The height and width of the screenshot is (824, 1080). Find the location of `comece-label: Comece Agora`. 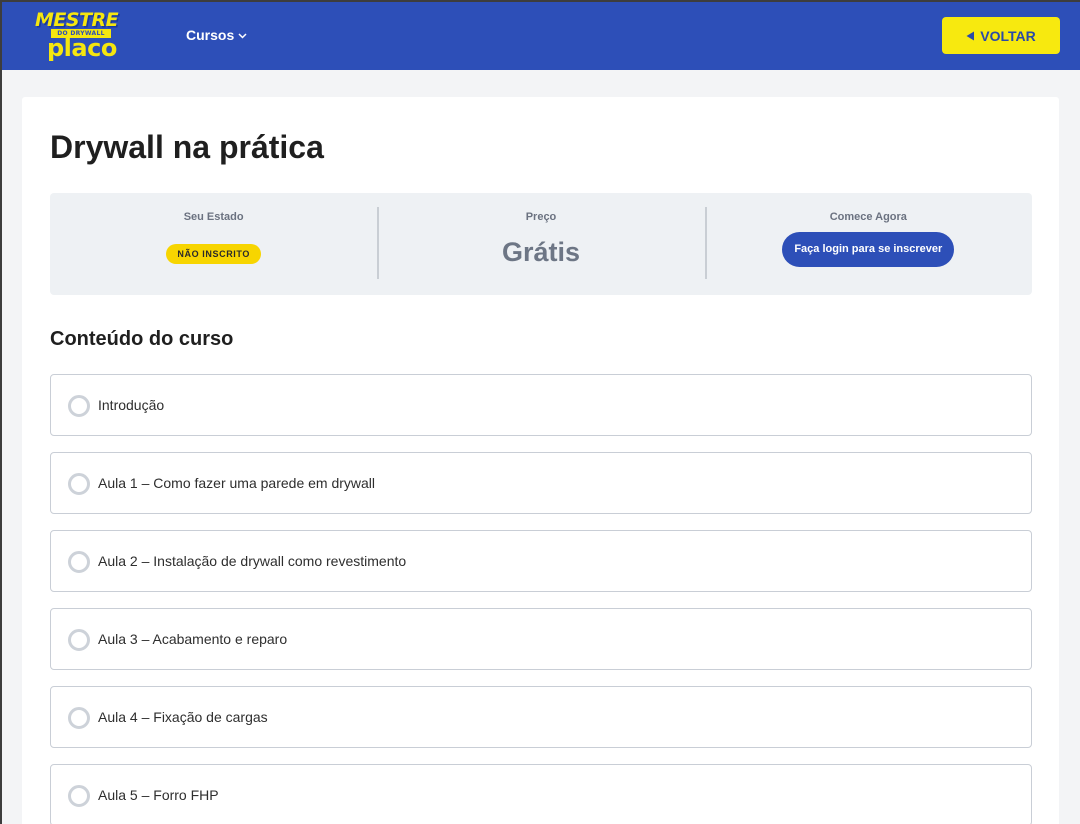

comece-label: Comece Agora is located at coordinates (868, 217).